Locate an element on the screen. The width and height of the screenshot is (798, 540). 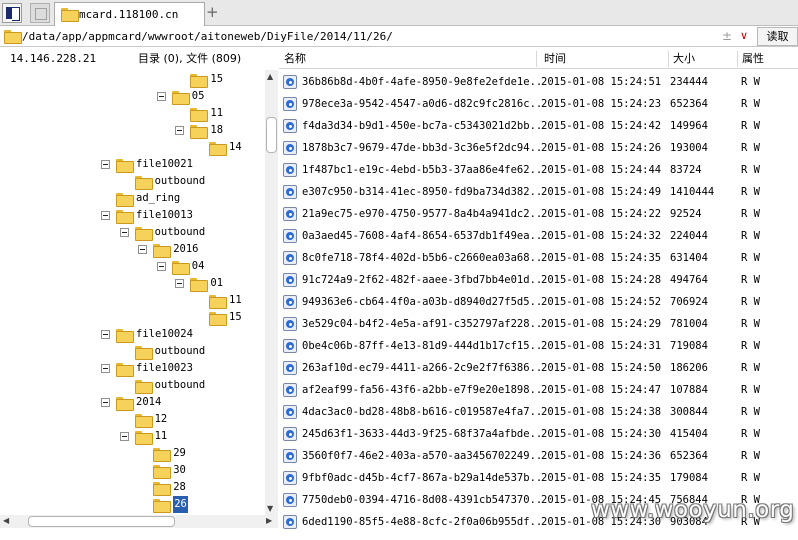
scroll-right-icon: ▶ is located at coordinates (269, 520).